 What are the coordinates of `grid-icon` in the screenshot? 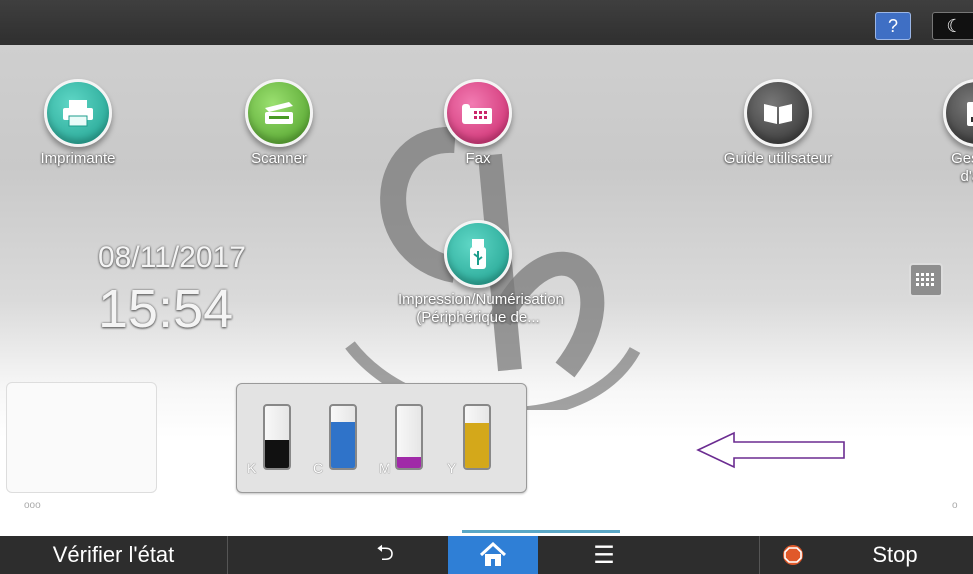 It's located at (925, 279).